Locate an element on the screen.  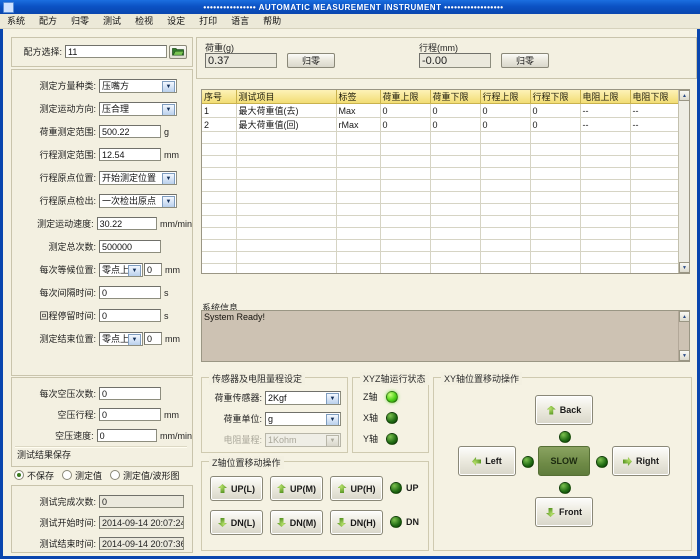
menu-item-test: 测试 is located at coordinates (112, 21).